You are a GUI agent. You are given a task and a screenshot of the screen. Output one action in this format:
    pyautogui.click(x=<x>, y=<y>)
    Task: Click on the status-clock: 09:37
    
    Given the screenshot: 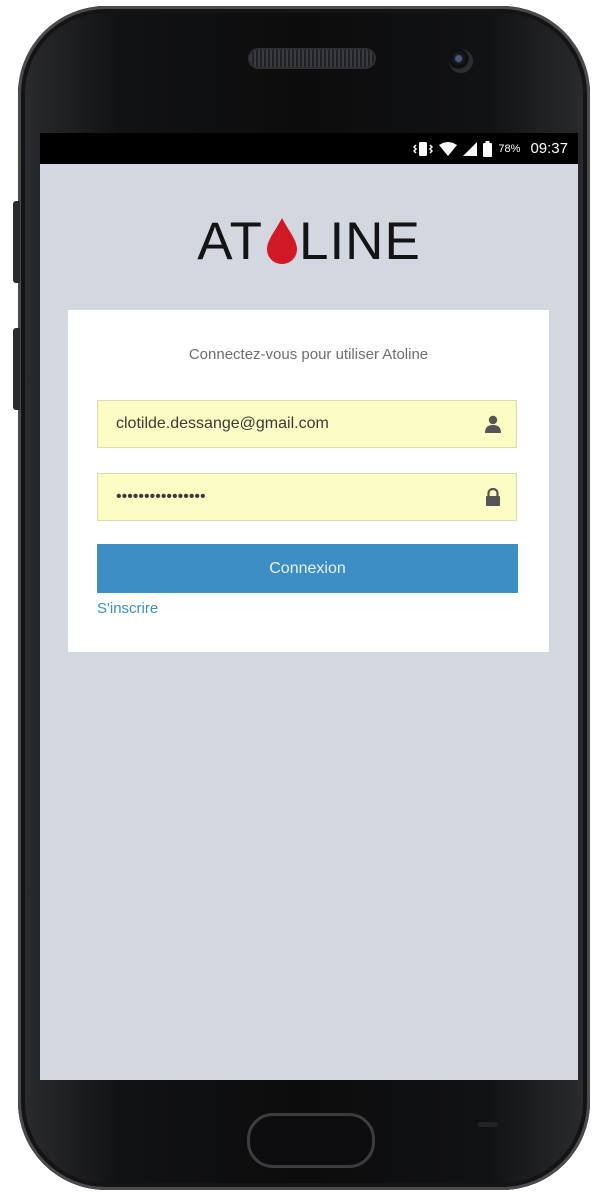 What is the action you would take?
    pyautogui.click(x=549, y=148)
    